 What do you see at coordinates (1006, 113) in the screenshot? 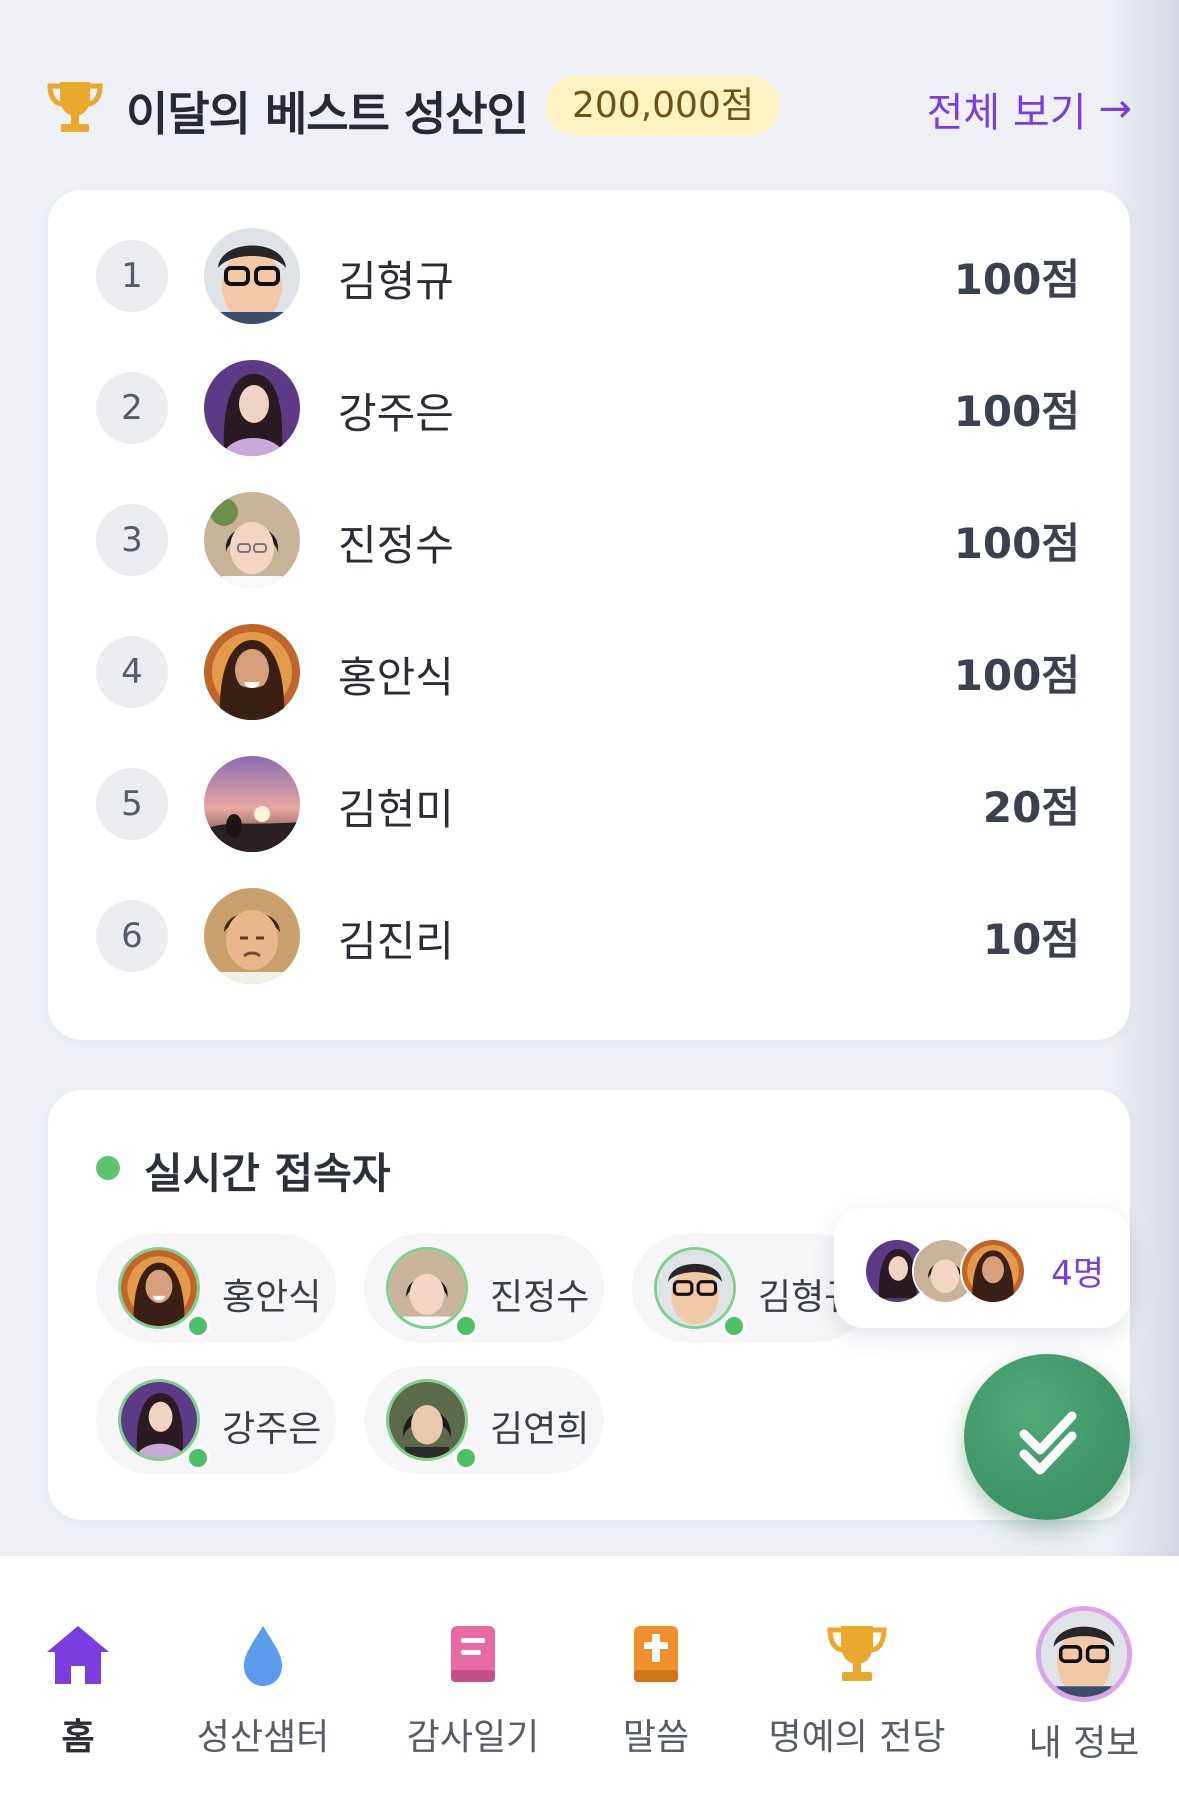
I see `view-all-label: 전체 보기` at bounding box center [1006, 113].